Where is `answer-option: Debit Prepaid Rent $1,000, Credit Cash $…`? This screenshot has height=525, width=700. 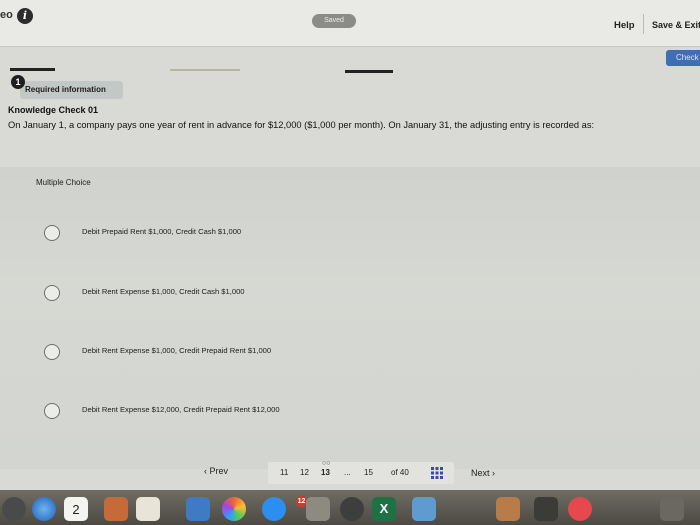 answer-option: Debit Prepaid Rent $1,000, Credit Cash $… is located at coordinates (142, 233).